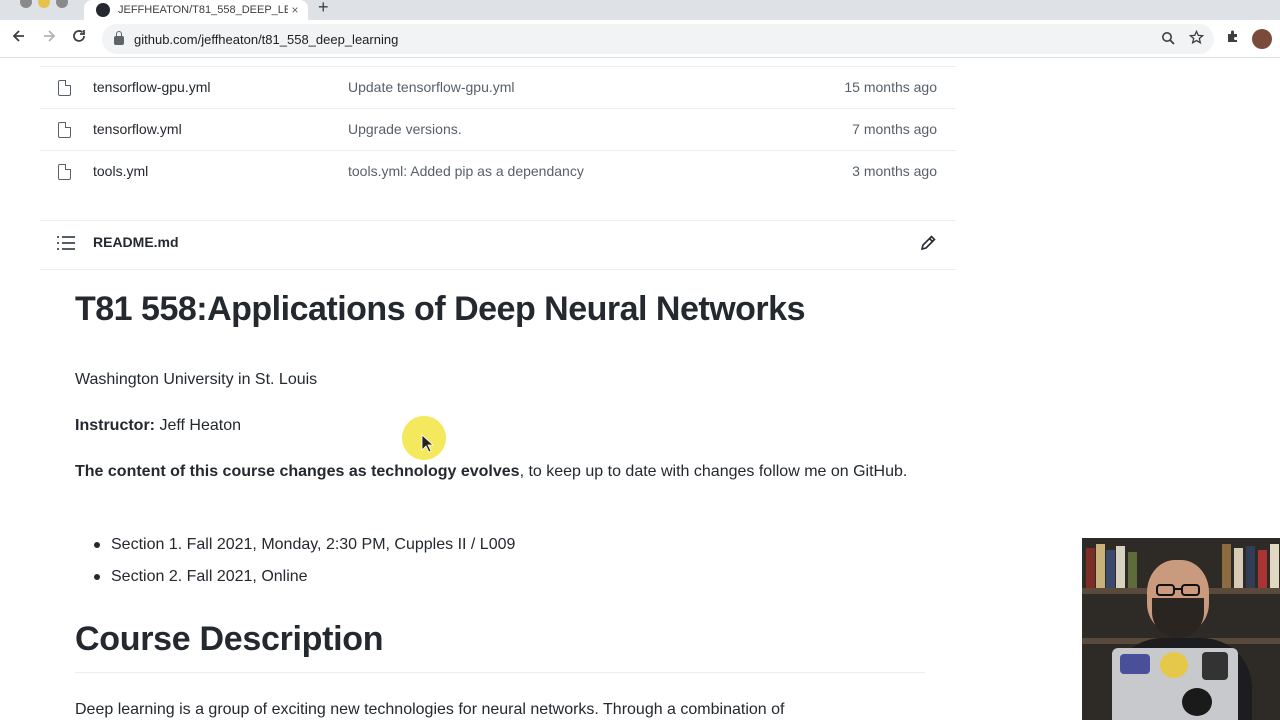 The width and height of the screenshot is (1280, 720). I want to click on instructor-line: Instructor: Jeff Heaton, so click(158, 425).